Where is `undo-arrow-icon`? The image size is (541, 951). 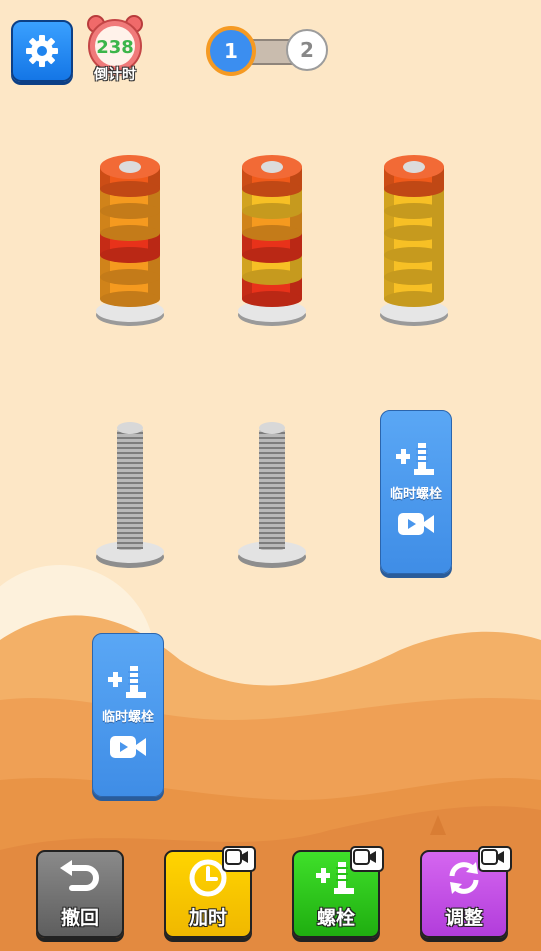
undo-arrow-icon is located at coordinates (79, 875).